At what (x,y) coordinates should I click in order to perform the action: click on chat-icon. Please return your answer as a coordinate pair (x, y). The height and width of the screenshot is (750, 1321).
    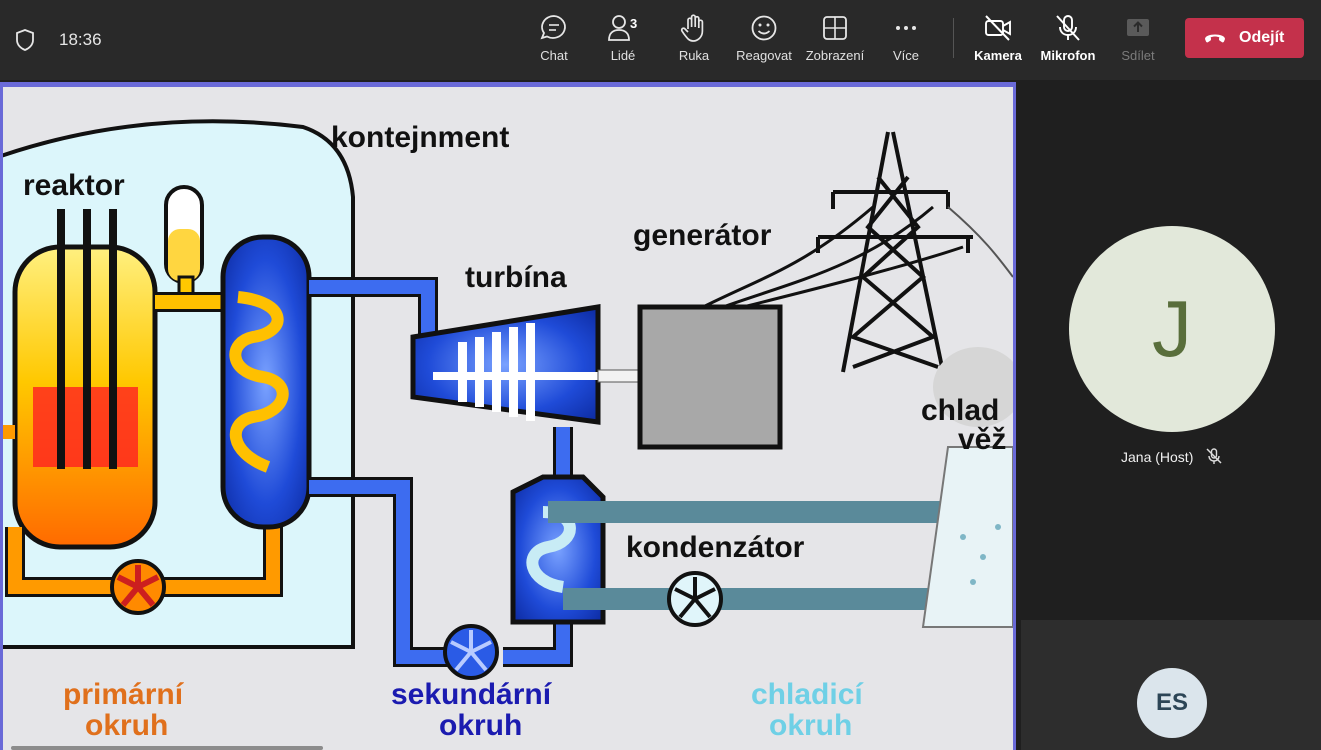
    Looking at the image, I should click on (553, 27).